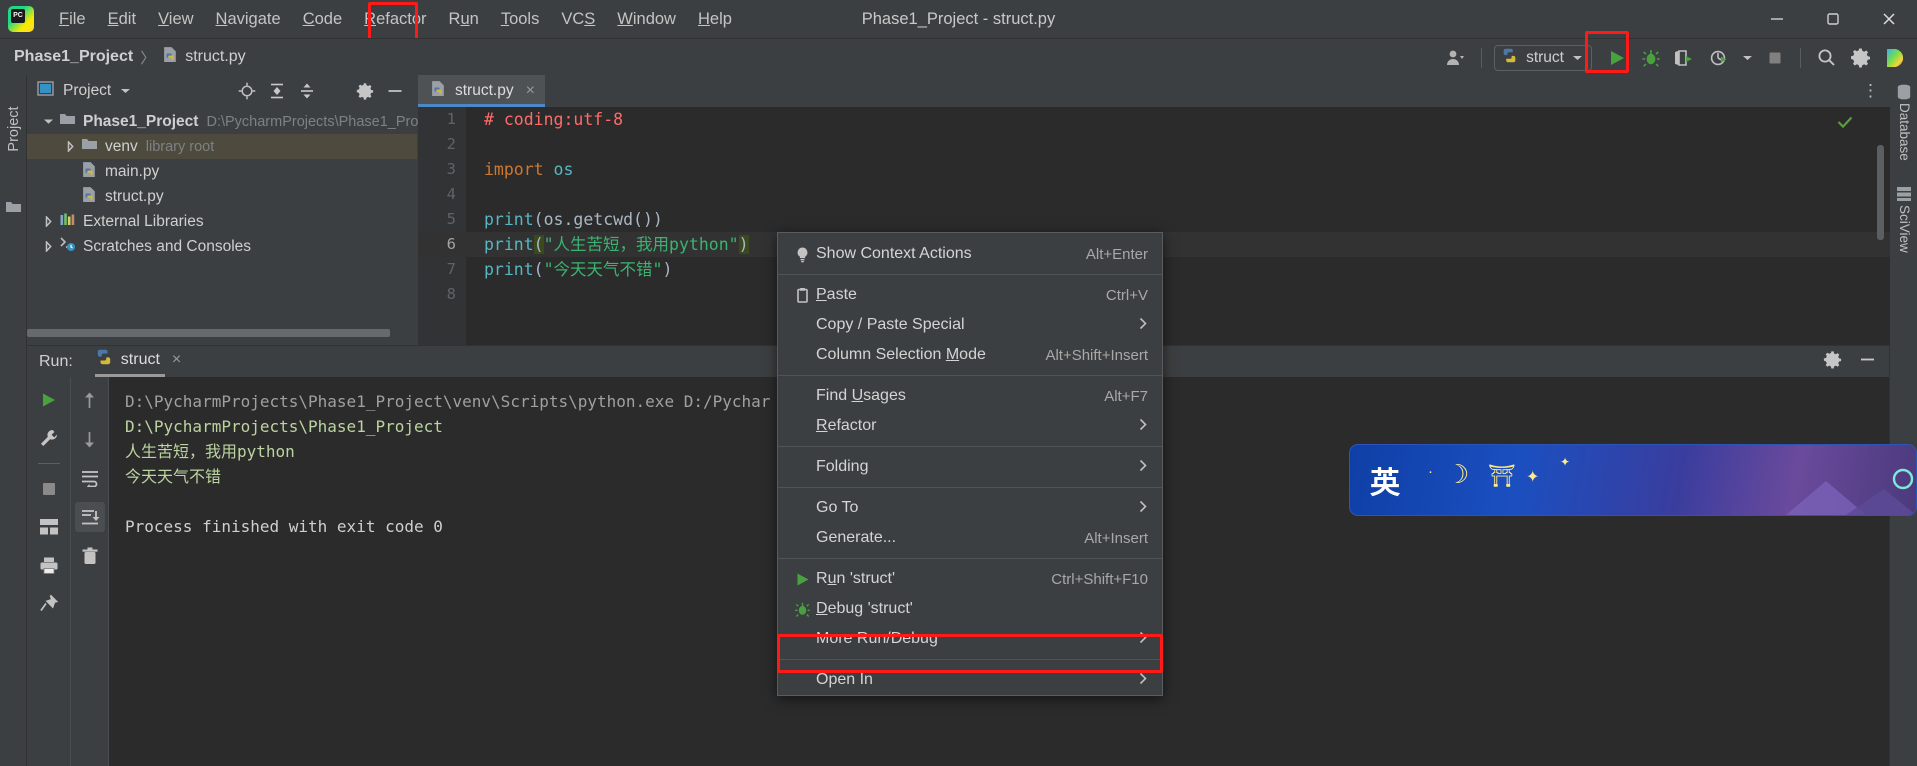  I want to click on menu-item-vcs: VCS, so click(578, 19).